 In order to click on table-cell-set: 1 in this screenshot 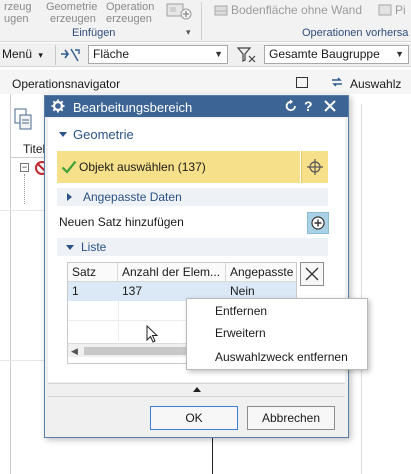, I will do `click(75, 291)`.